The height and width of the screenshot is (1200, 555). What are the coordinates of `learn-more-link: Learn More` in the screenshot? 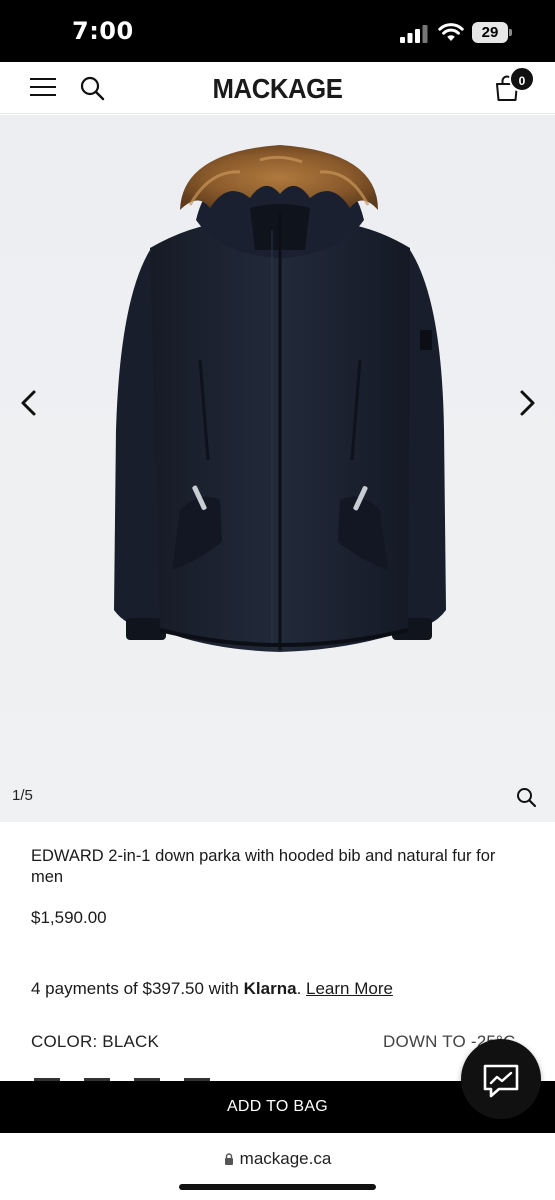 It's located at (349, 988).